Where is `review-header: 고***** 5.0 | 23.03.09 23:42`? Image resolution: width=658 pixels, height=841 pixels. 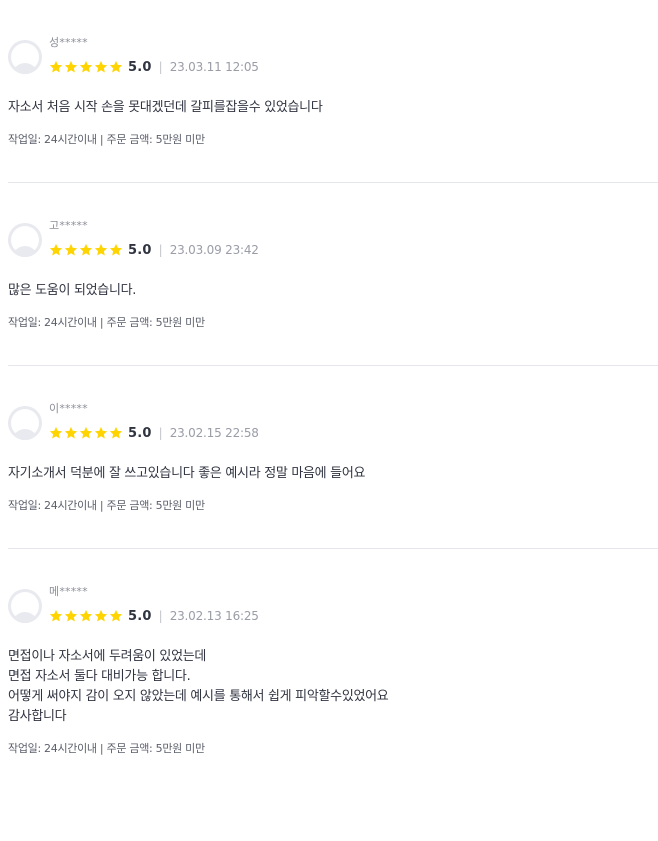 review-header: 고***** 5.0 | 23.03.09 23:42 is located at coordinates (333, 242).